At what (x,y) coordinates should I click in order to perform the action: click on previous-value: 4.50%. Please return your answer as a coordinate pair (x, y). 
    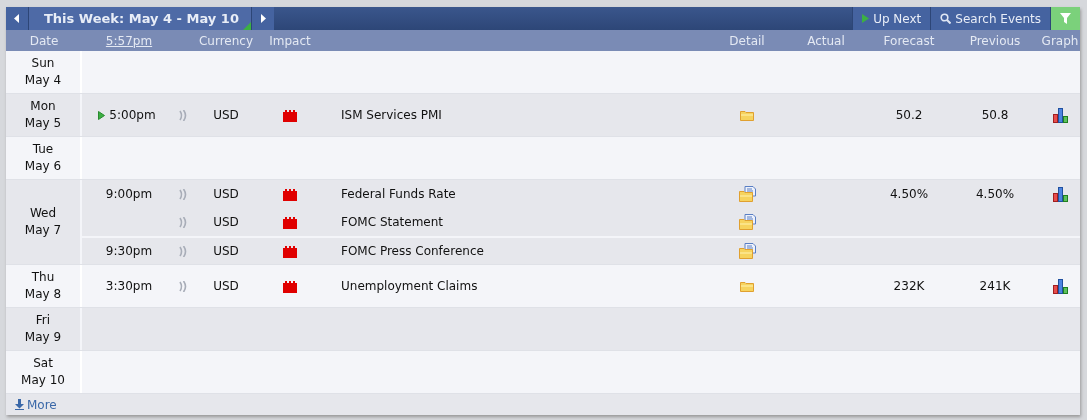
    Looking at the image, I should click on (995, 194).